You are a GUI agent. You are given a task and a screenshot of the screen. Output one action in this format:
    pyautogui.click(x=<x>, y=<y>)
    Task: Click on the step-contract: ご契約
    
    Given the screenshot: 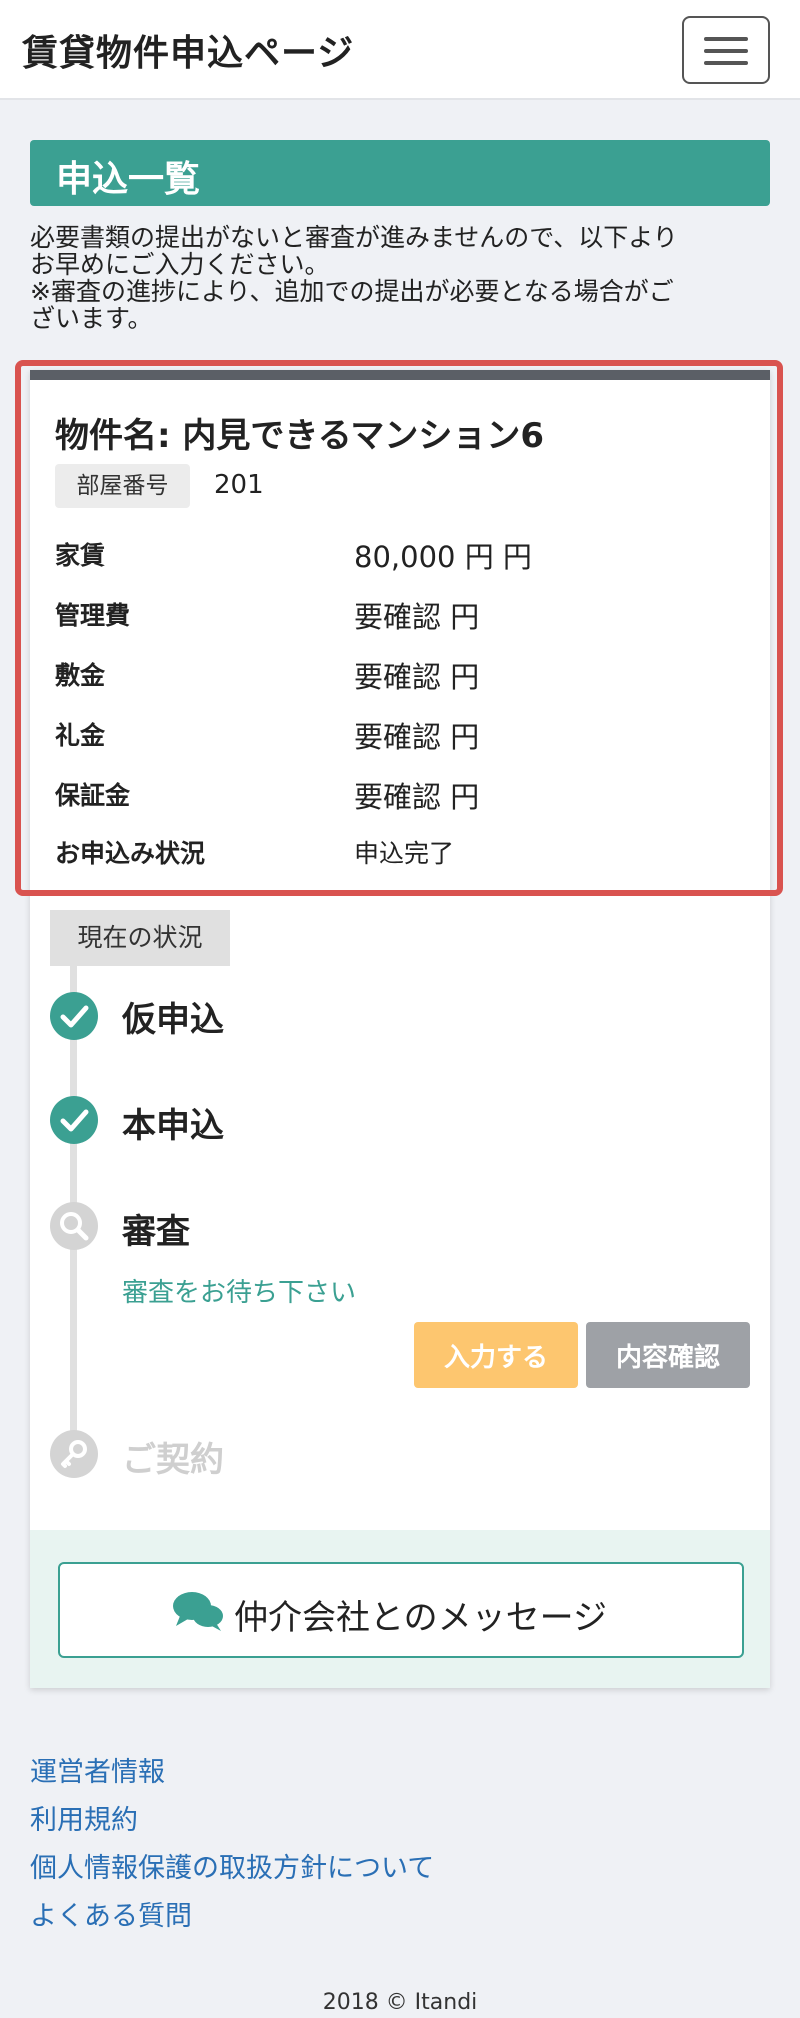 What is the action you would take?
    pyautogui.click(x=173, y=1460)
    